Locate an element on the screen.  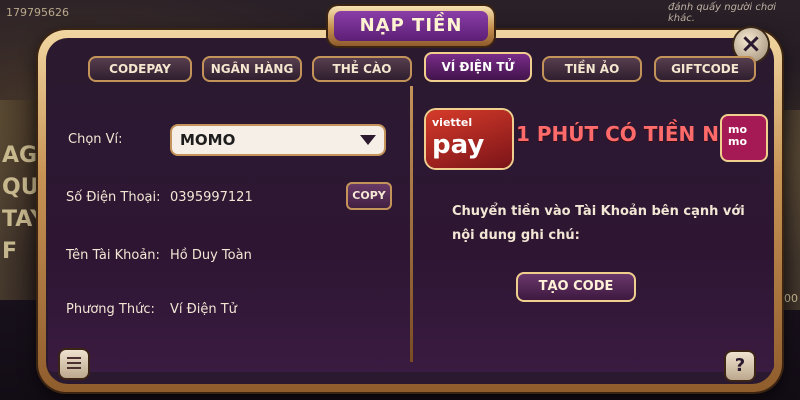
phone-value: 0395997121 is located at coordinates (211, 197).